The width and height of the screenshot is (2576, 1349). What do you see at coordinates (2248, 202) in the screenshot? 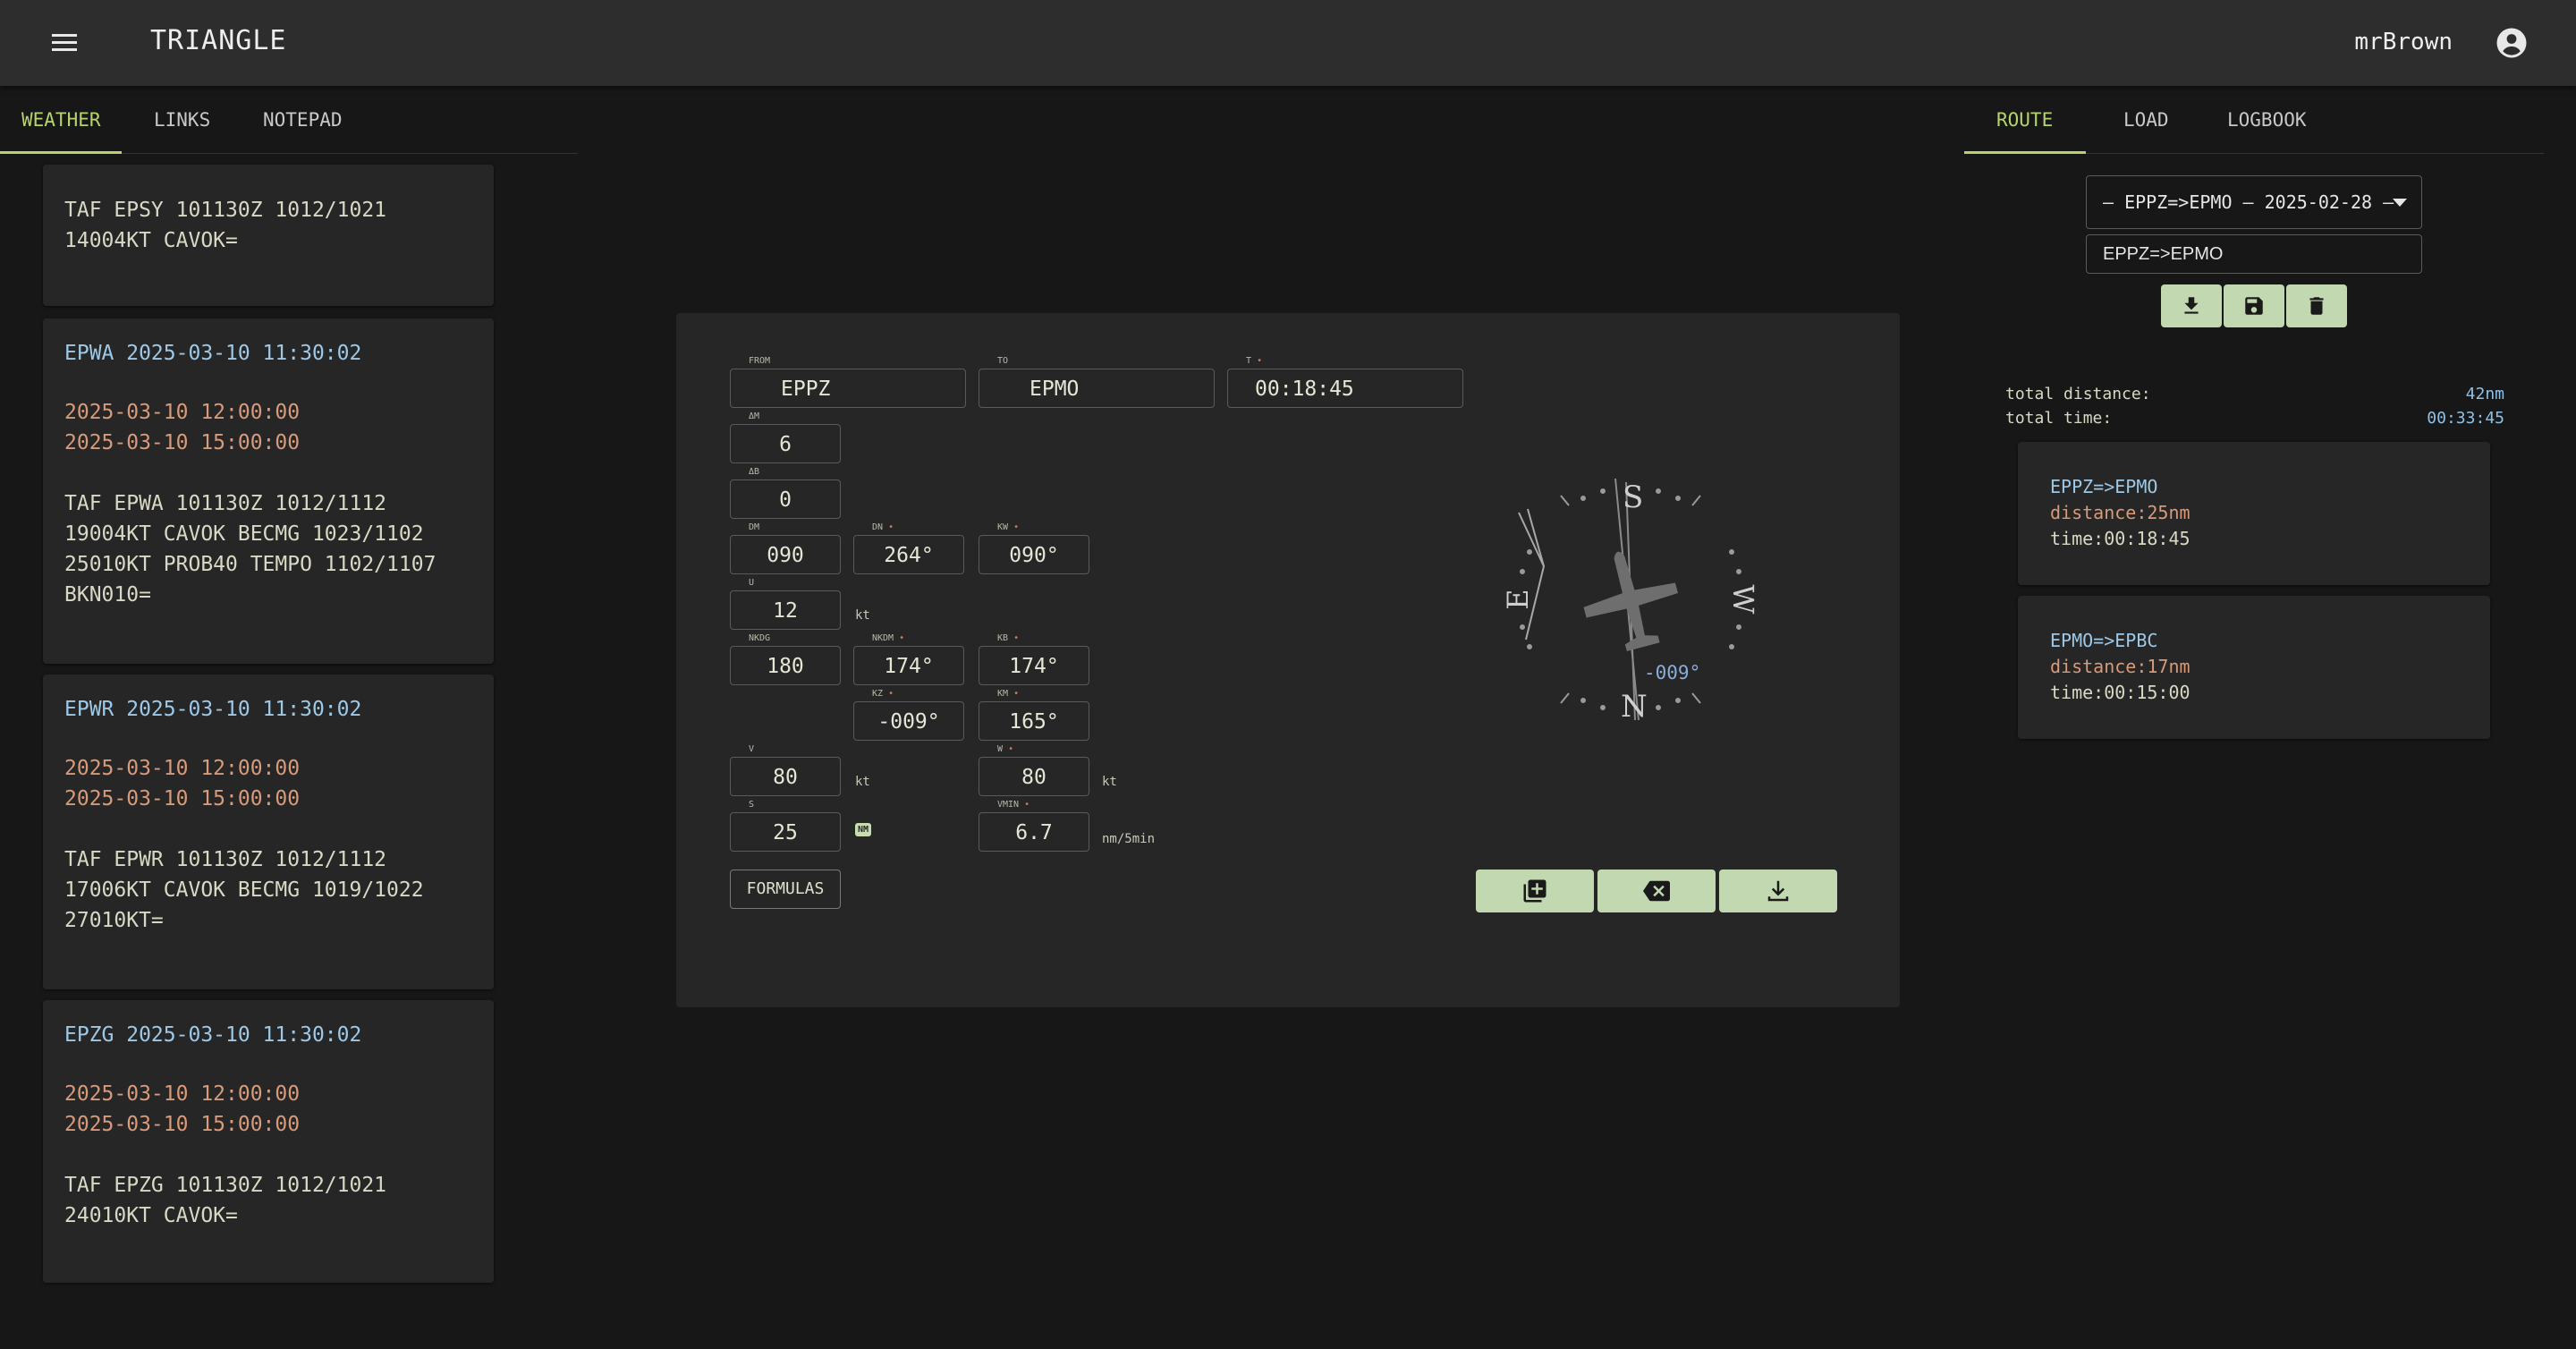
I see `route-select-value: – EPPZ=>EPMO – 2025-02-28 –` at bounding box center [2248, 202].